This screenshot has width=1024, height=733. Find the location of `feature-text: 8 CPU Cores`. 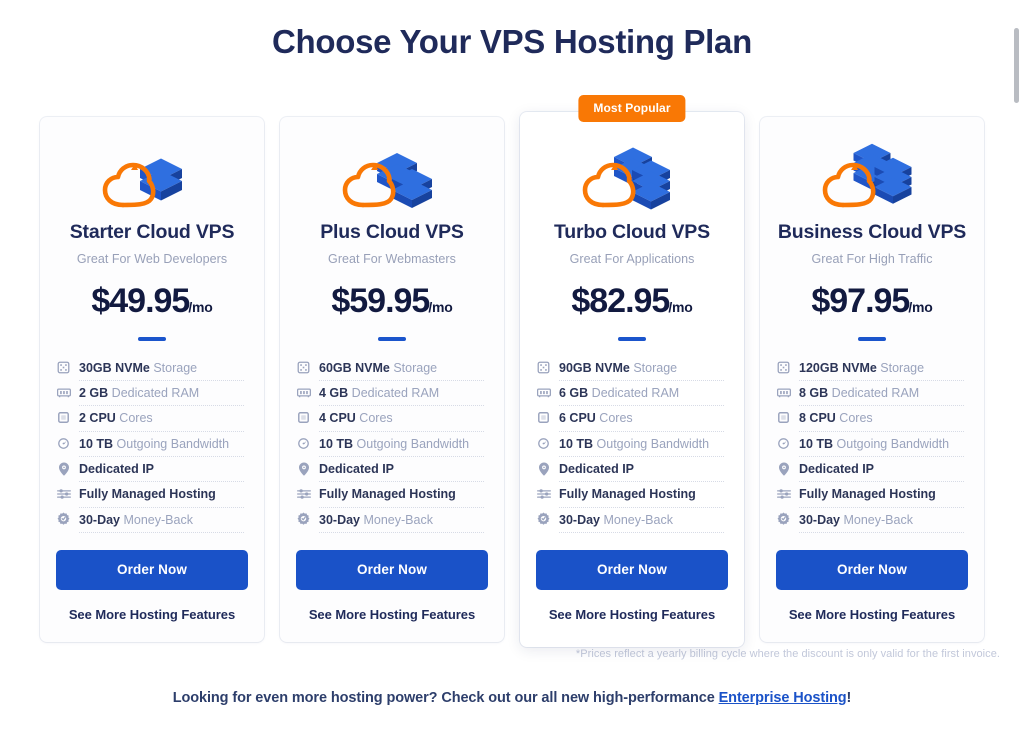

feature-text: 8 CPU Cores is located at coordinates (883, 418).